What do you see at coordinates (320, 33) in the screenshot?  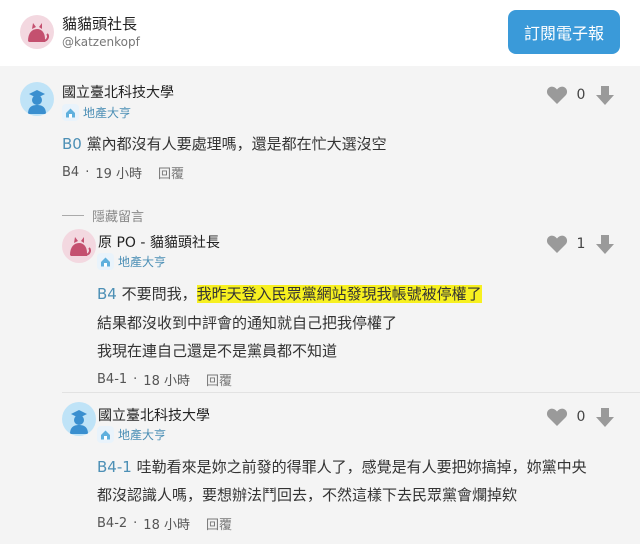 I see `post-header: 貓貓頭社長 @katzenkopf 訂閱電子報` at bounding box center [320, 33].